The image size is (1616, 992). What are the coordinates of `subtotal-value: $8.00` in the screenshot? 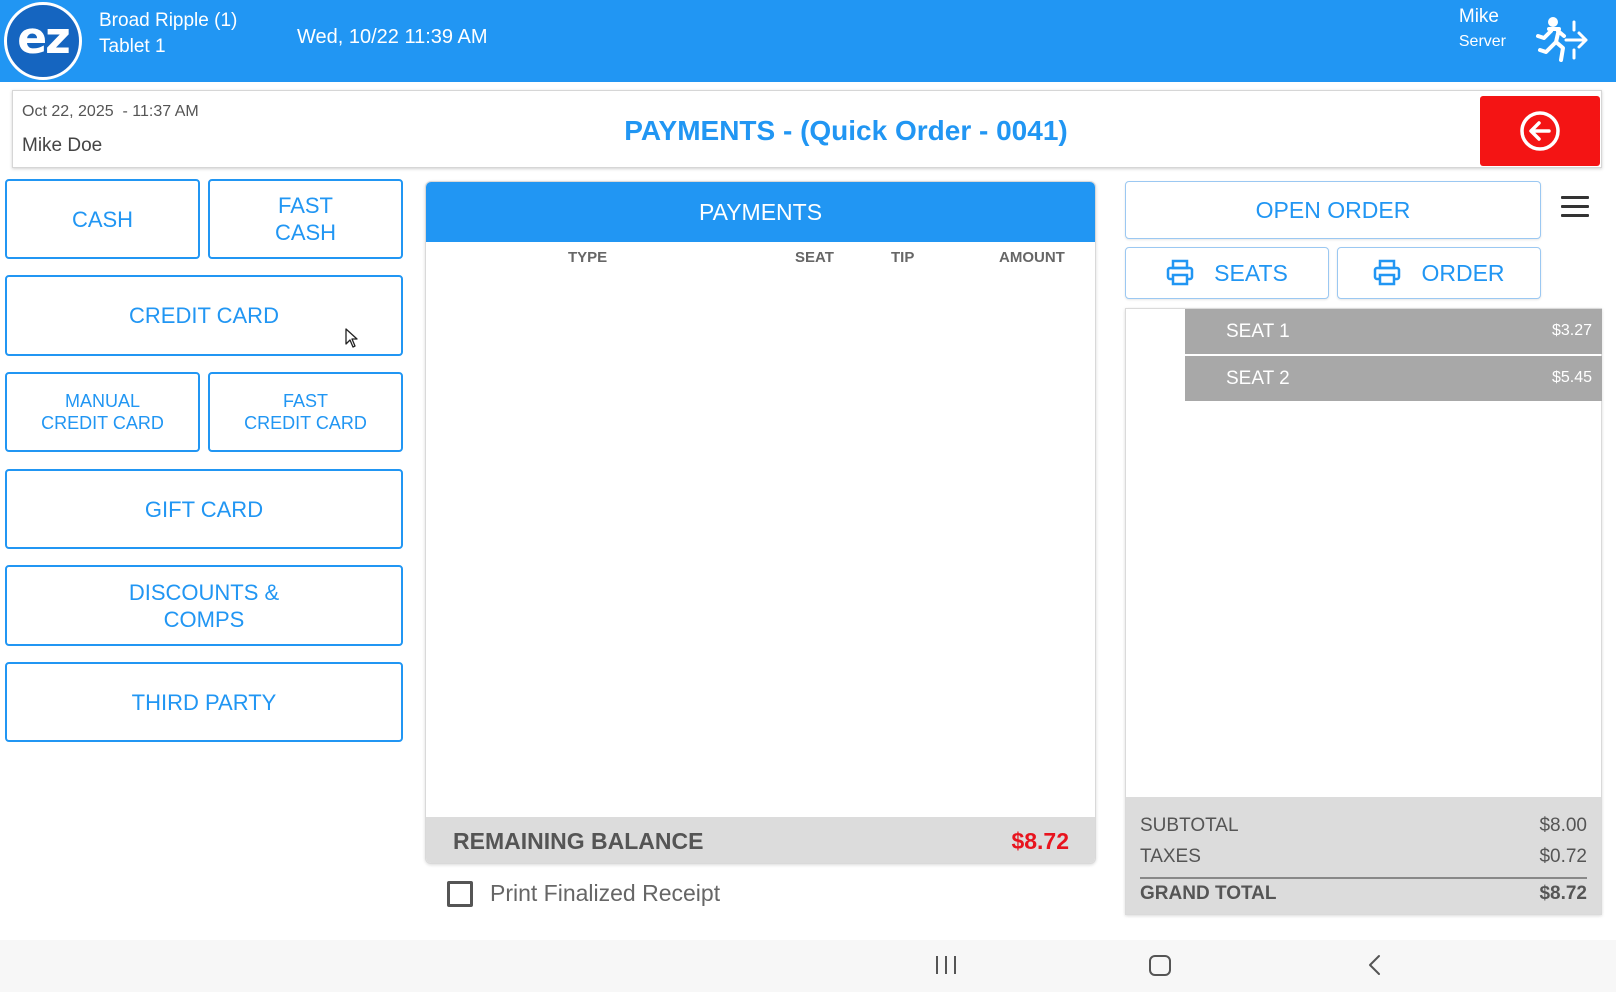 It's located at (1563, 825).